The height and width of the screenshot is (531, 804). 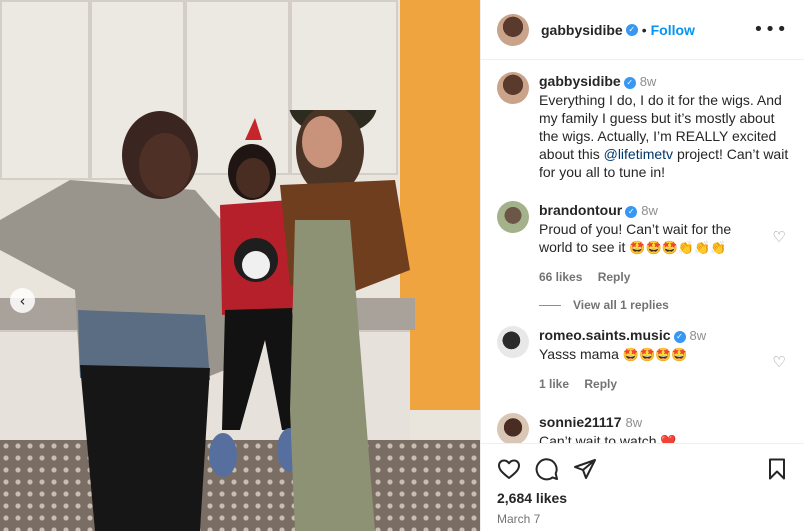 I want to click on commenter-username: romeo.saints.music, so click(x=605, y=335).